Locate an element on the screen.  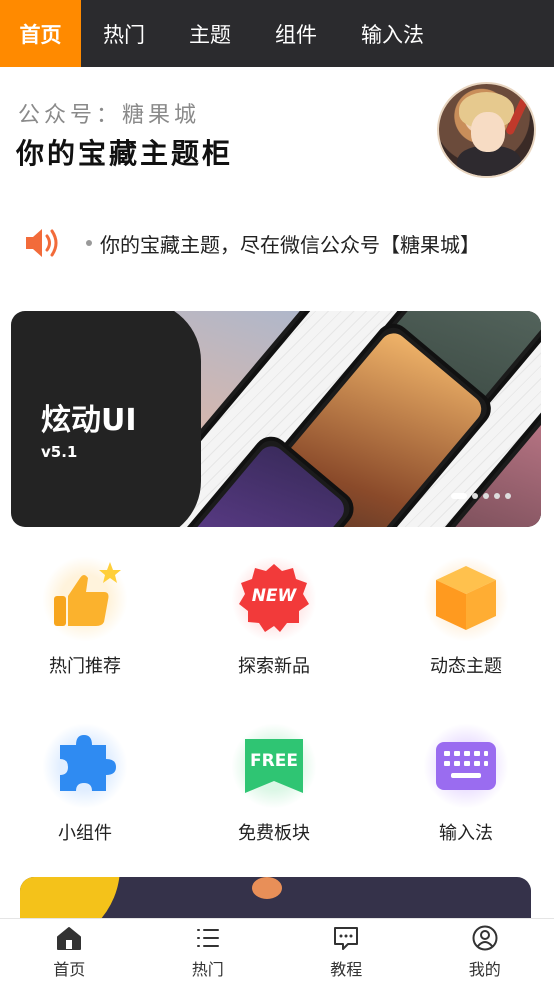
bullet-dot is located at coordinates (89, 243).